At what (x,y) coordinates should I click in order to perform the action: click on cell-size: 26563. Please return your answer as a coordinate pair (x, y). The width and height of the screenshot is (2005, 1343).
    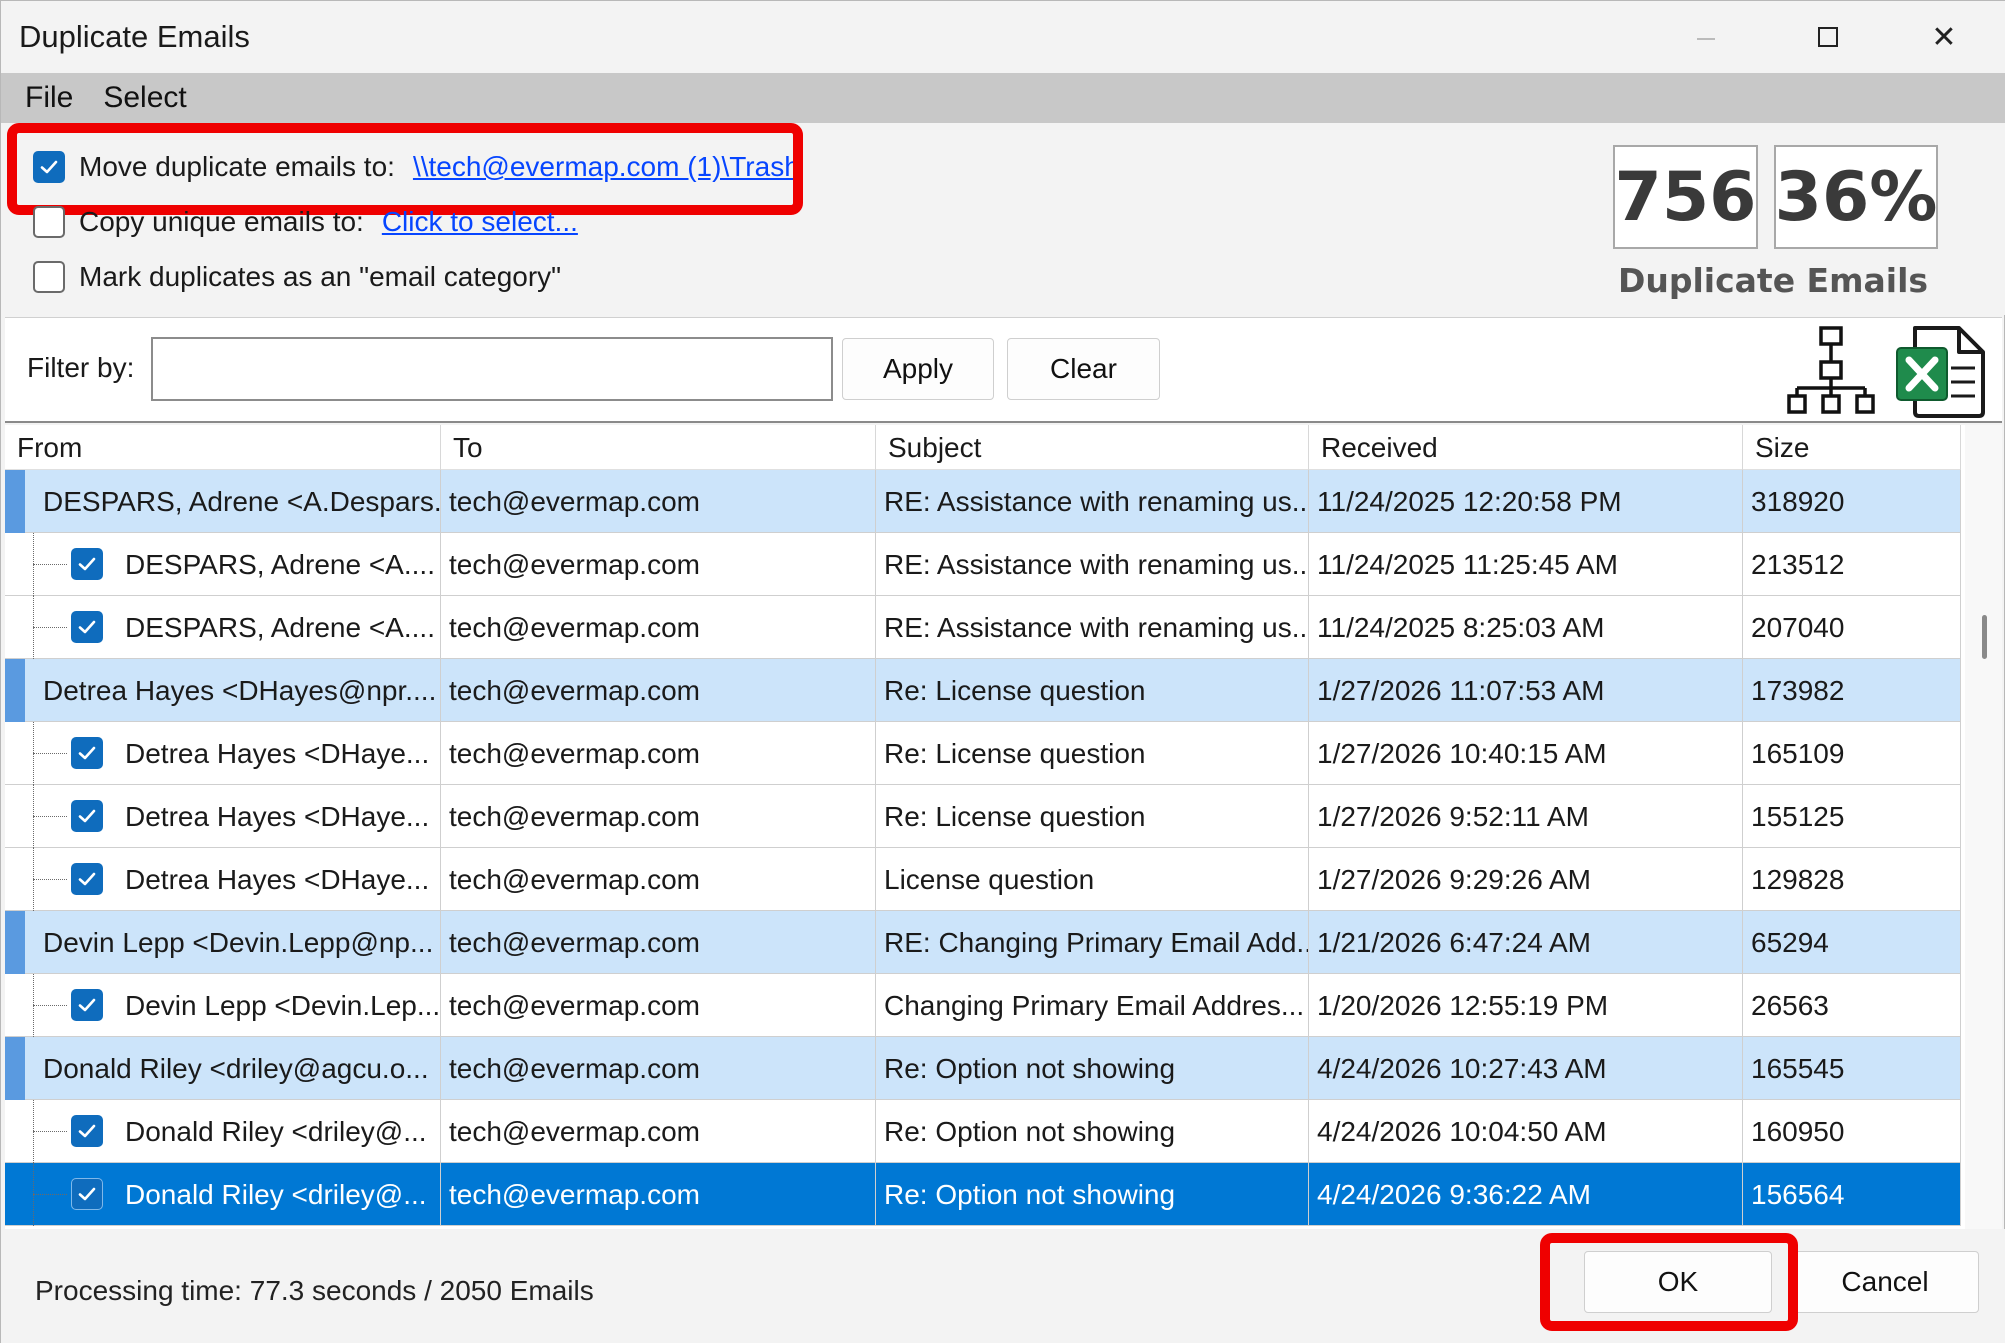
    Looking at the image, I should click on (1852, 1005).